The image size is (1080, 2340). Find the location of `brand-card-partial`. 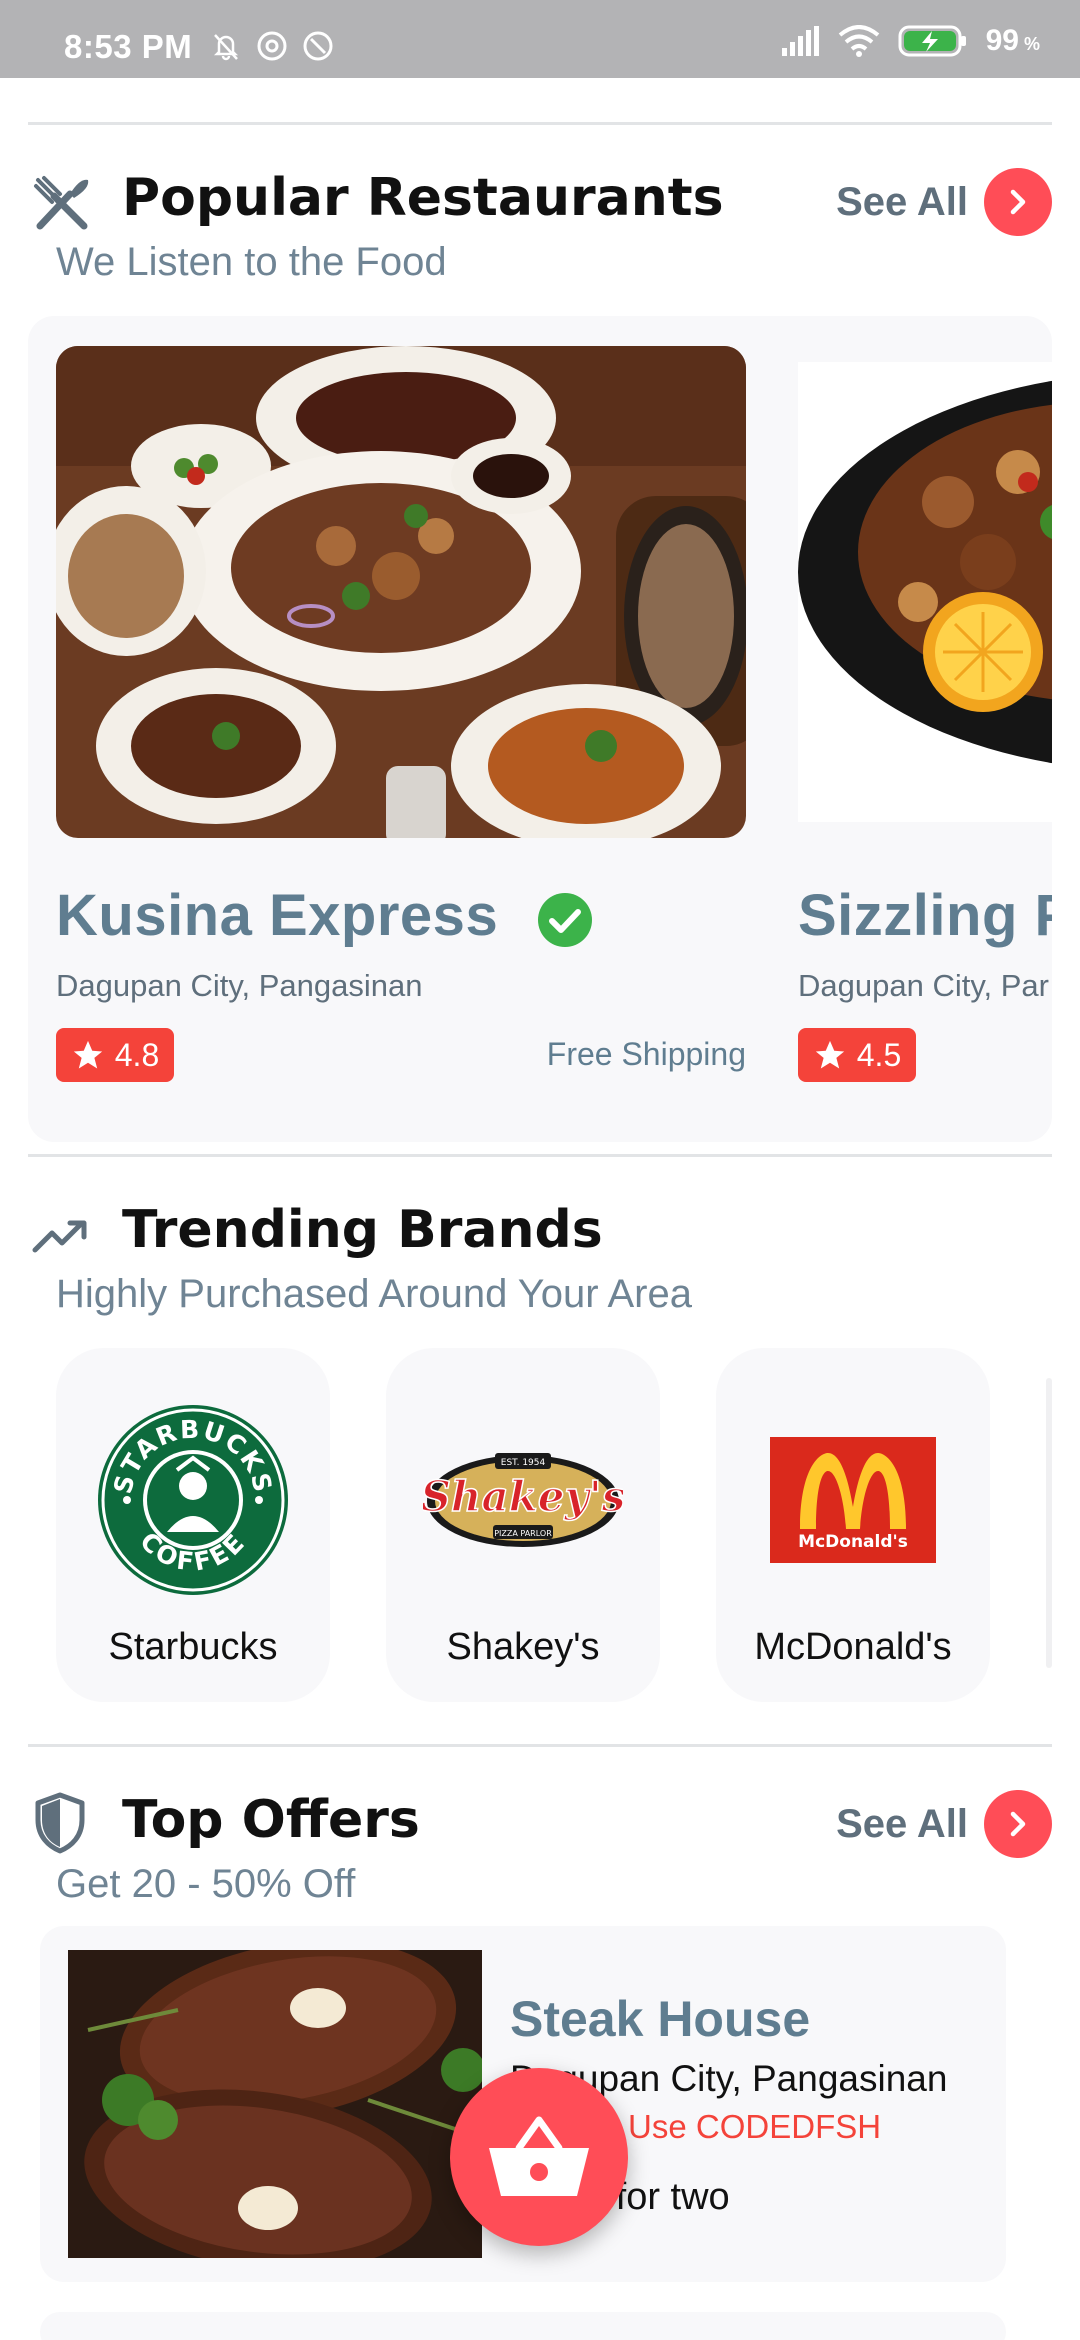

brand-card-partial is located at coordinates (1049, 1523).